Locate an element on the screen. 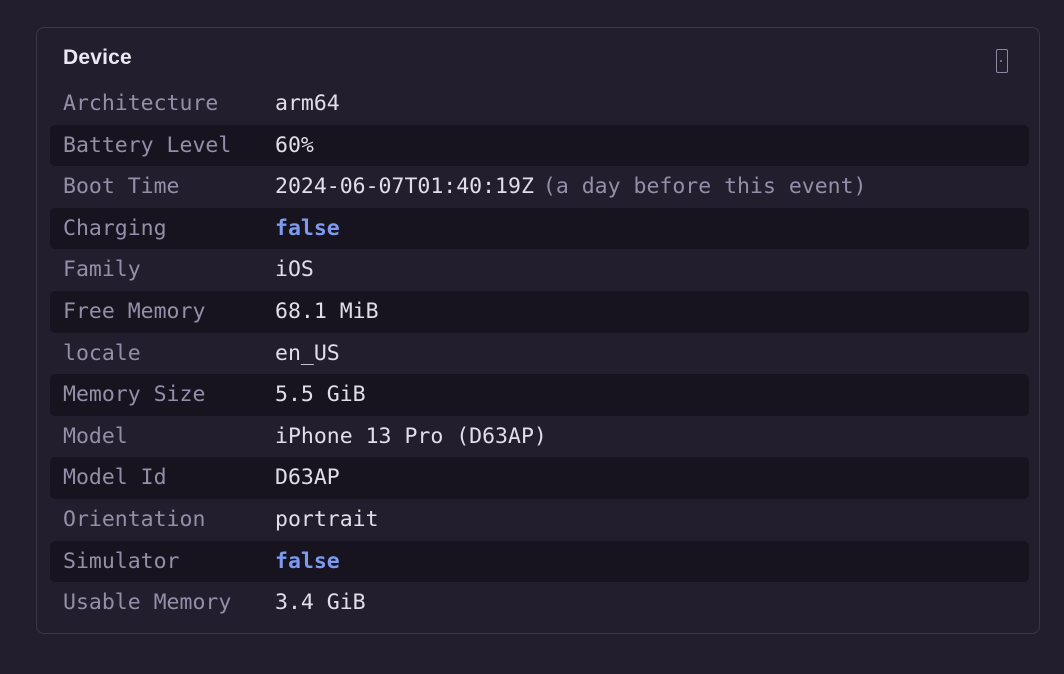  row-value: 68.1 MiB is located at coordinates (327, 311).